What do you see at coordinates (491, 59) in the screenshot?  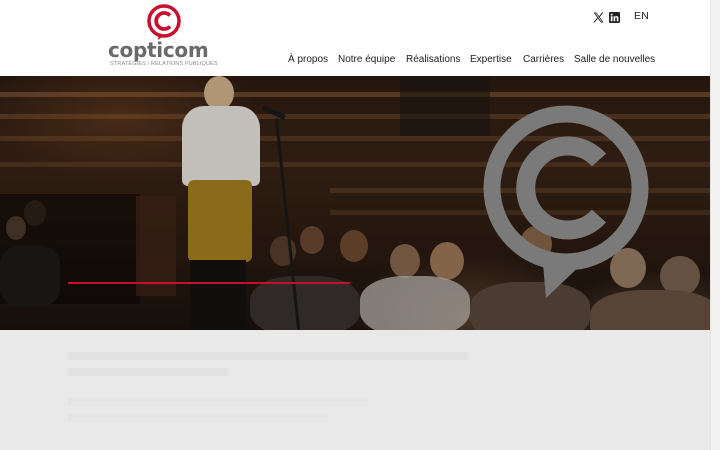 I see `nav-item-expertise: Expertise` at bounding box center [491, 59].